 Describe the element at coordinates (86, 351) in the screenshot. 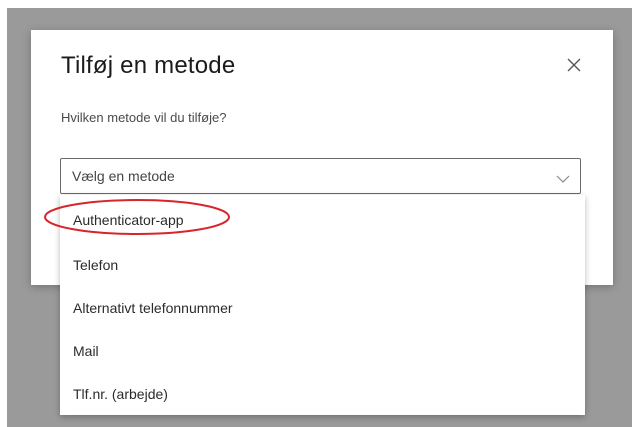

I see `option-mail: Mail` at that location.